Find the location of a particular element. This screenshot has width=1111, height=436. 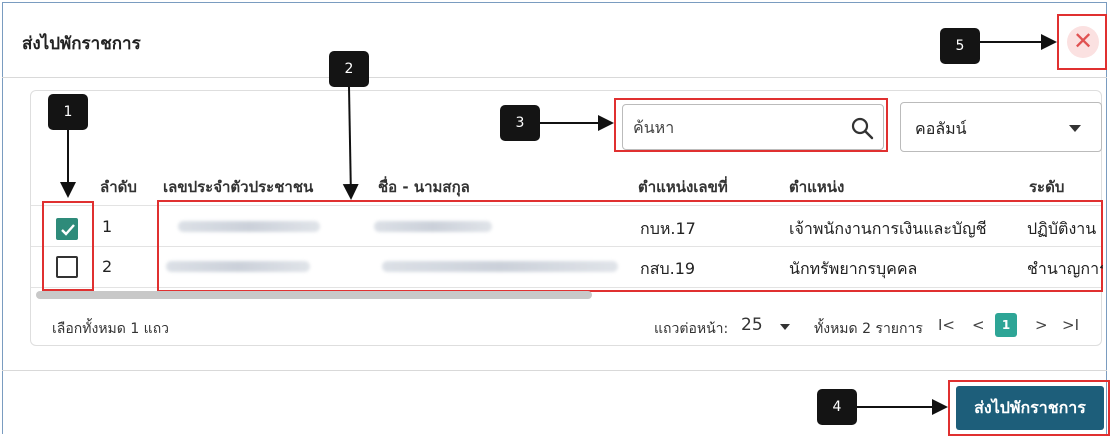

header-position: ตำแหน่ง is located at coordinates (816, 187).